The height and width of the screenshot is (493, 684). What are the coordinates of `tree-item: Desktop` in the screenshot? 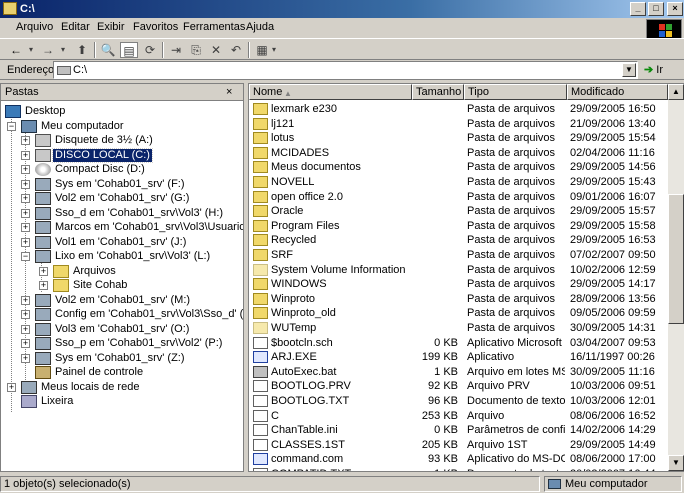 It's located at (122, 112).